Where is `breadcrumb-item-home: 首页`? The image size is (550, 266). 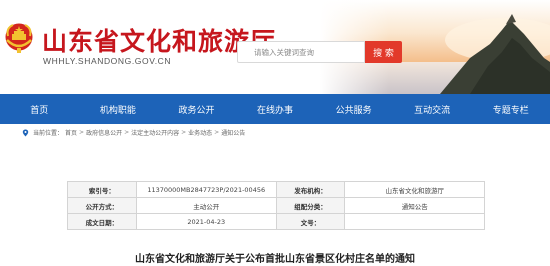
breadcrumb-item-home: 首页 is located at coordinates (71, 132).